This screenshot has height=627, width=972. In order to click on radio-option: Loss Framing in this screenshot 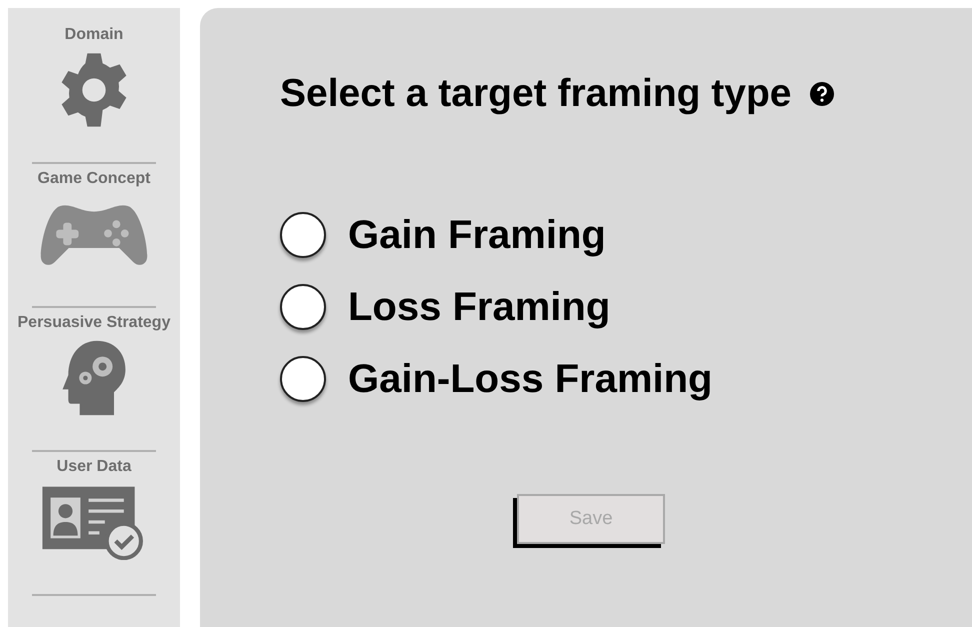, I will do `click(626, 307)`.